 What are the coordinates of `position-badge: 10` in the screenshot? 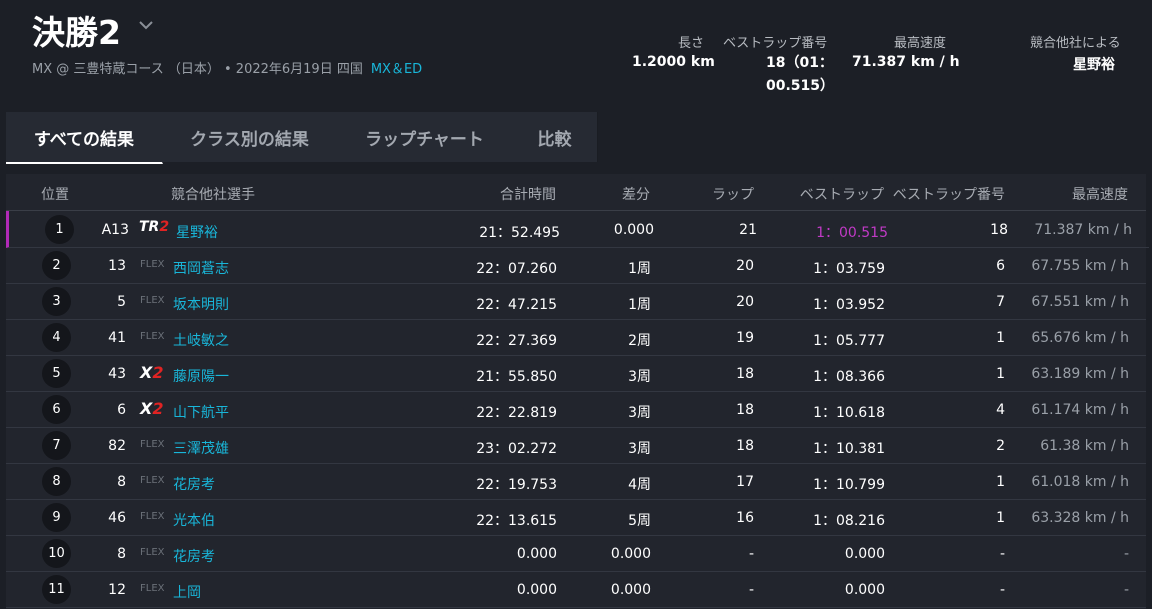 It's located at (56, 553).